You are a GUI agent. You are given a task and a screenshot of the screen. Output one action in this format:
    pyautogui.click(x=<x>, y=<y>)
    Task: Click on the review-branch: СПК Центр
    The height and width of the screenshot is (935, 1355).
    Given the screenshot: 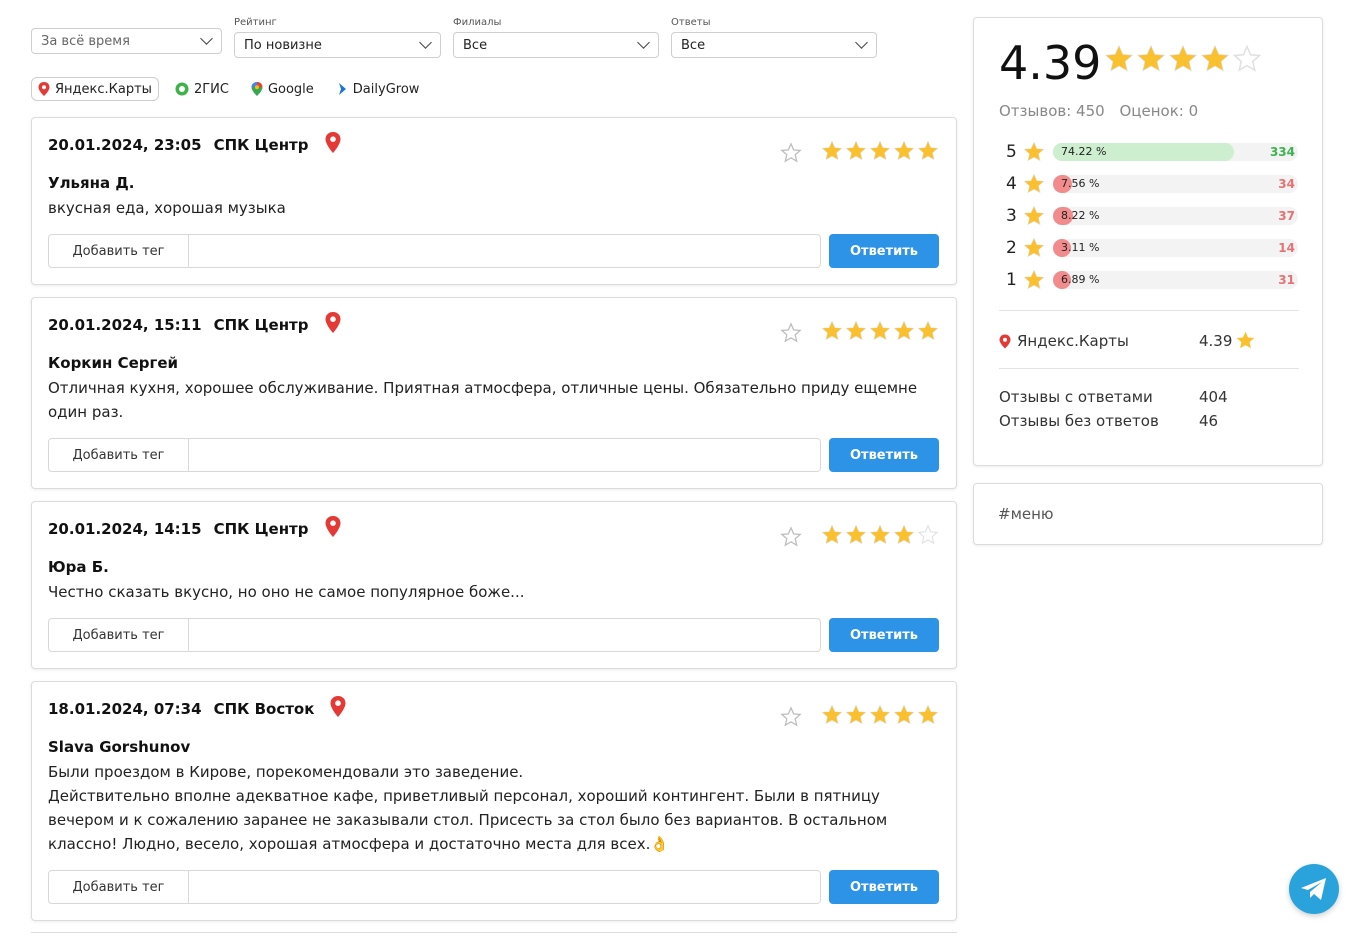 What is the action you would take?
    pyautogui.click(x=261, y=325)
    